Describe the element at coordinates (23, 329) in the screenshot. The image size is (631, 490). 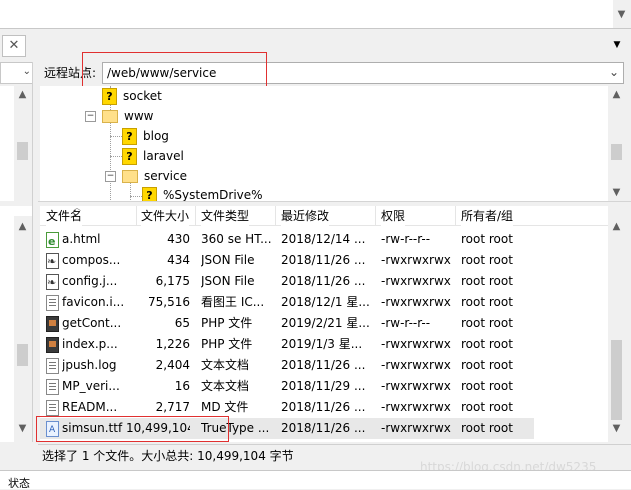
I see `local-list-scrollbar: ▲ ▼` at that location.